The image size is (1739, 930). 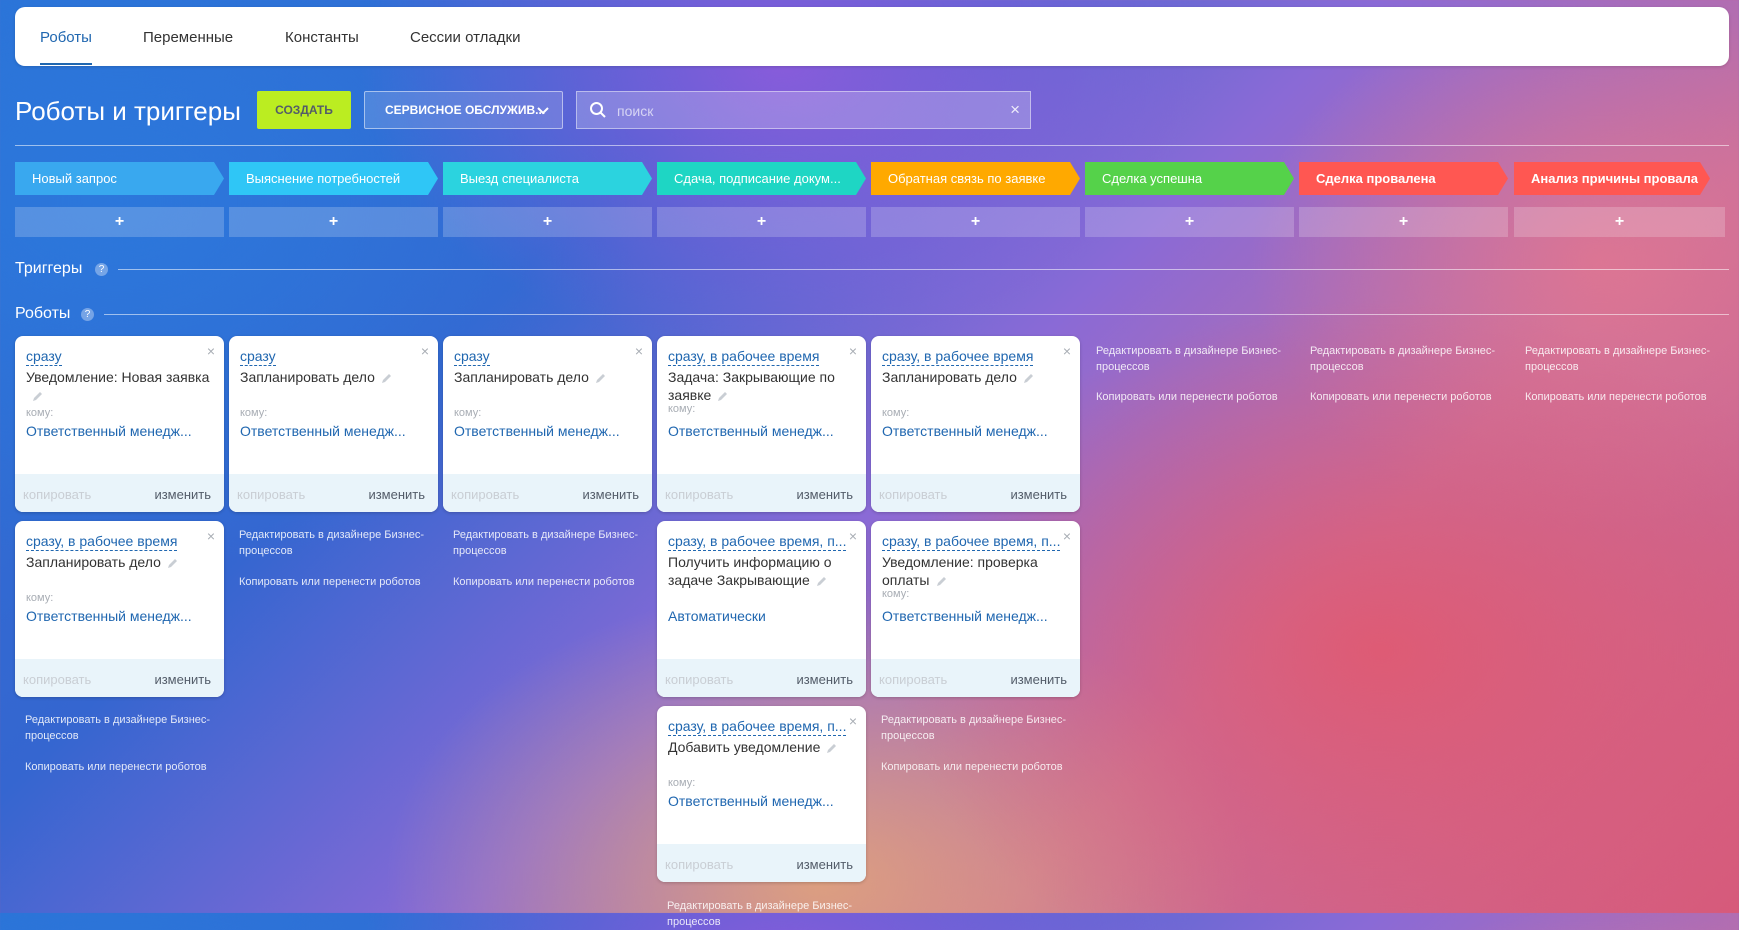 I want to click on robot-name: Получить информацию о задаче Закрывающие, so click(x=762, y=571).